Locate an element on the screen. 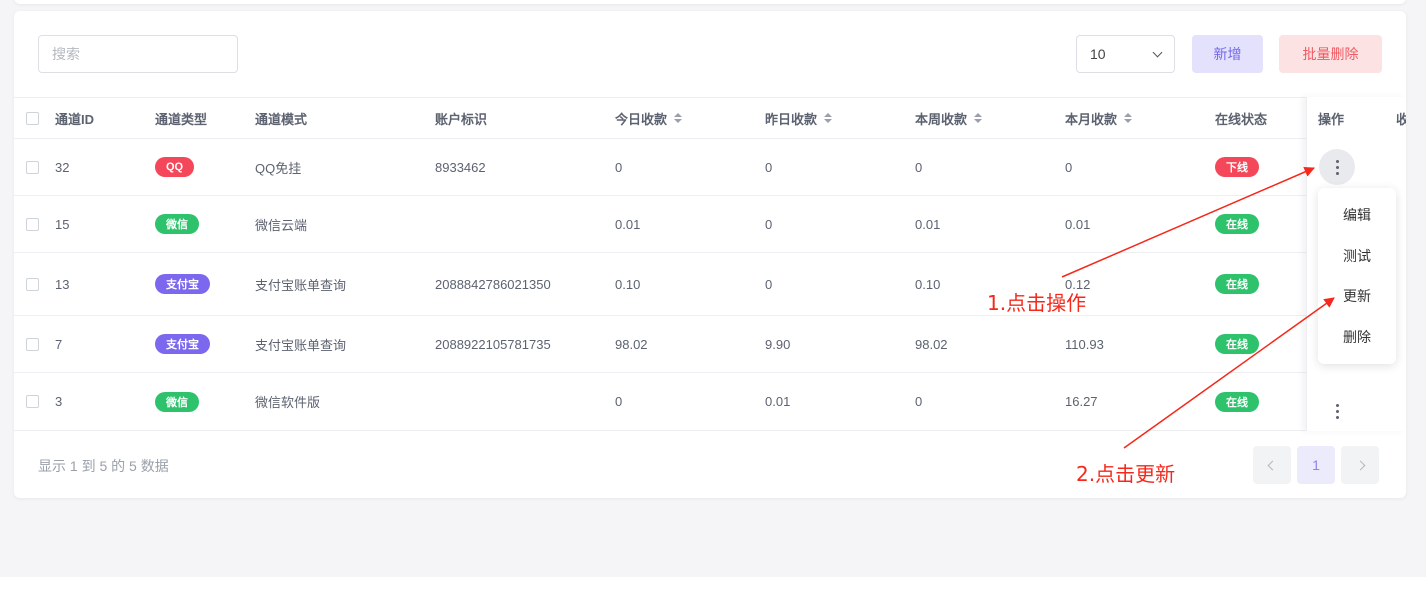  page-size-value: 10 is located at coordinates (1098, 54).